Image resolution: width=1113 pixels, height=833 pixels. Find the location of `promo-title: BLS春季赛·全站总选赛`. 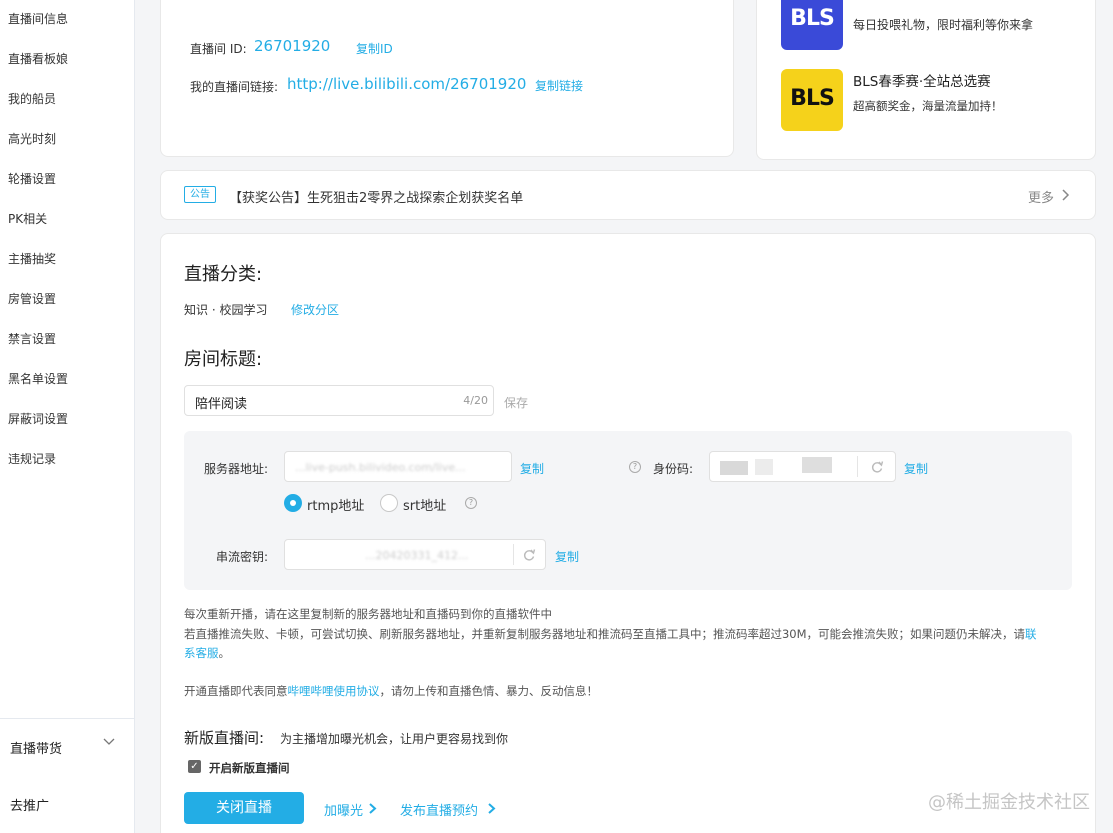

promo-title: BLS春季赛·全站总选赛 is located at coordinates (922, 80).